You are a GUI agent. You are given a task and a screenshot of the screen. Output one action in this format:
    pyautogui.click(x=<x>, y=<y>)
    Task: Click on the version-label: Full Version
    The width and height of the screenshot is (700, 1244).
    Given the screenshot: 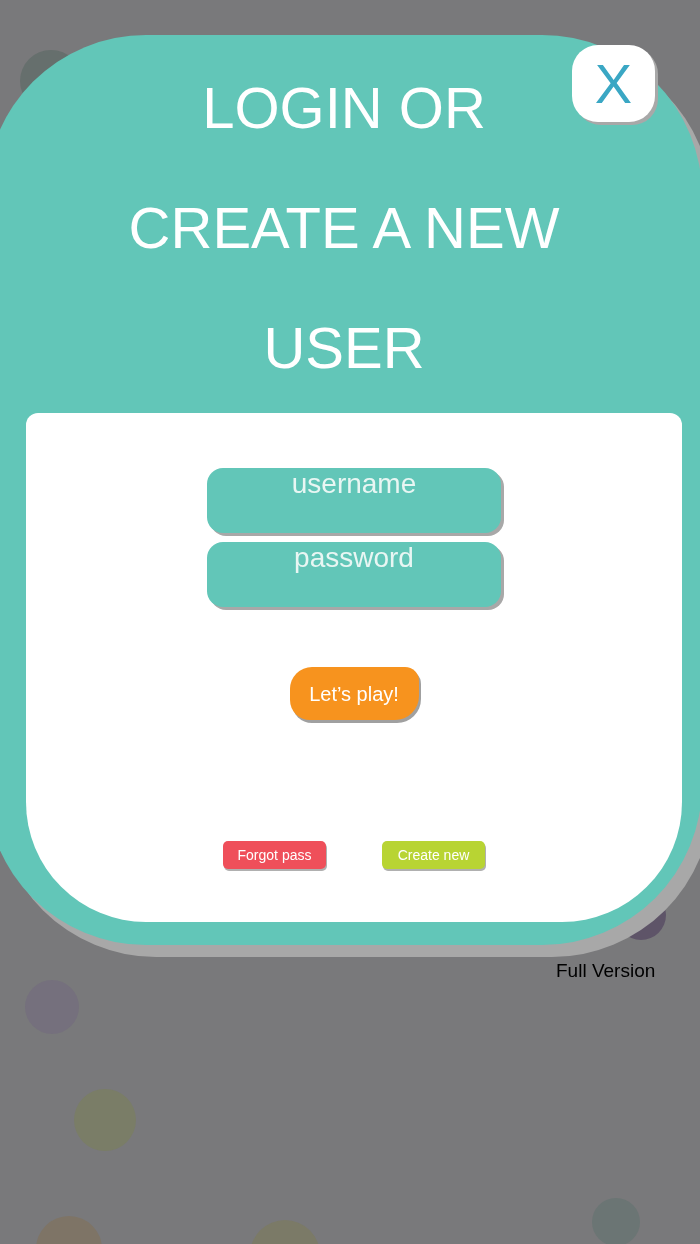 What is the action you would take?
    pyautogui.click(x=606, y=971)
    